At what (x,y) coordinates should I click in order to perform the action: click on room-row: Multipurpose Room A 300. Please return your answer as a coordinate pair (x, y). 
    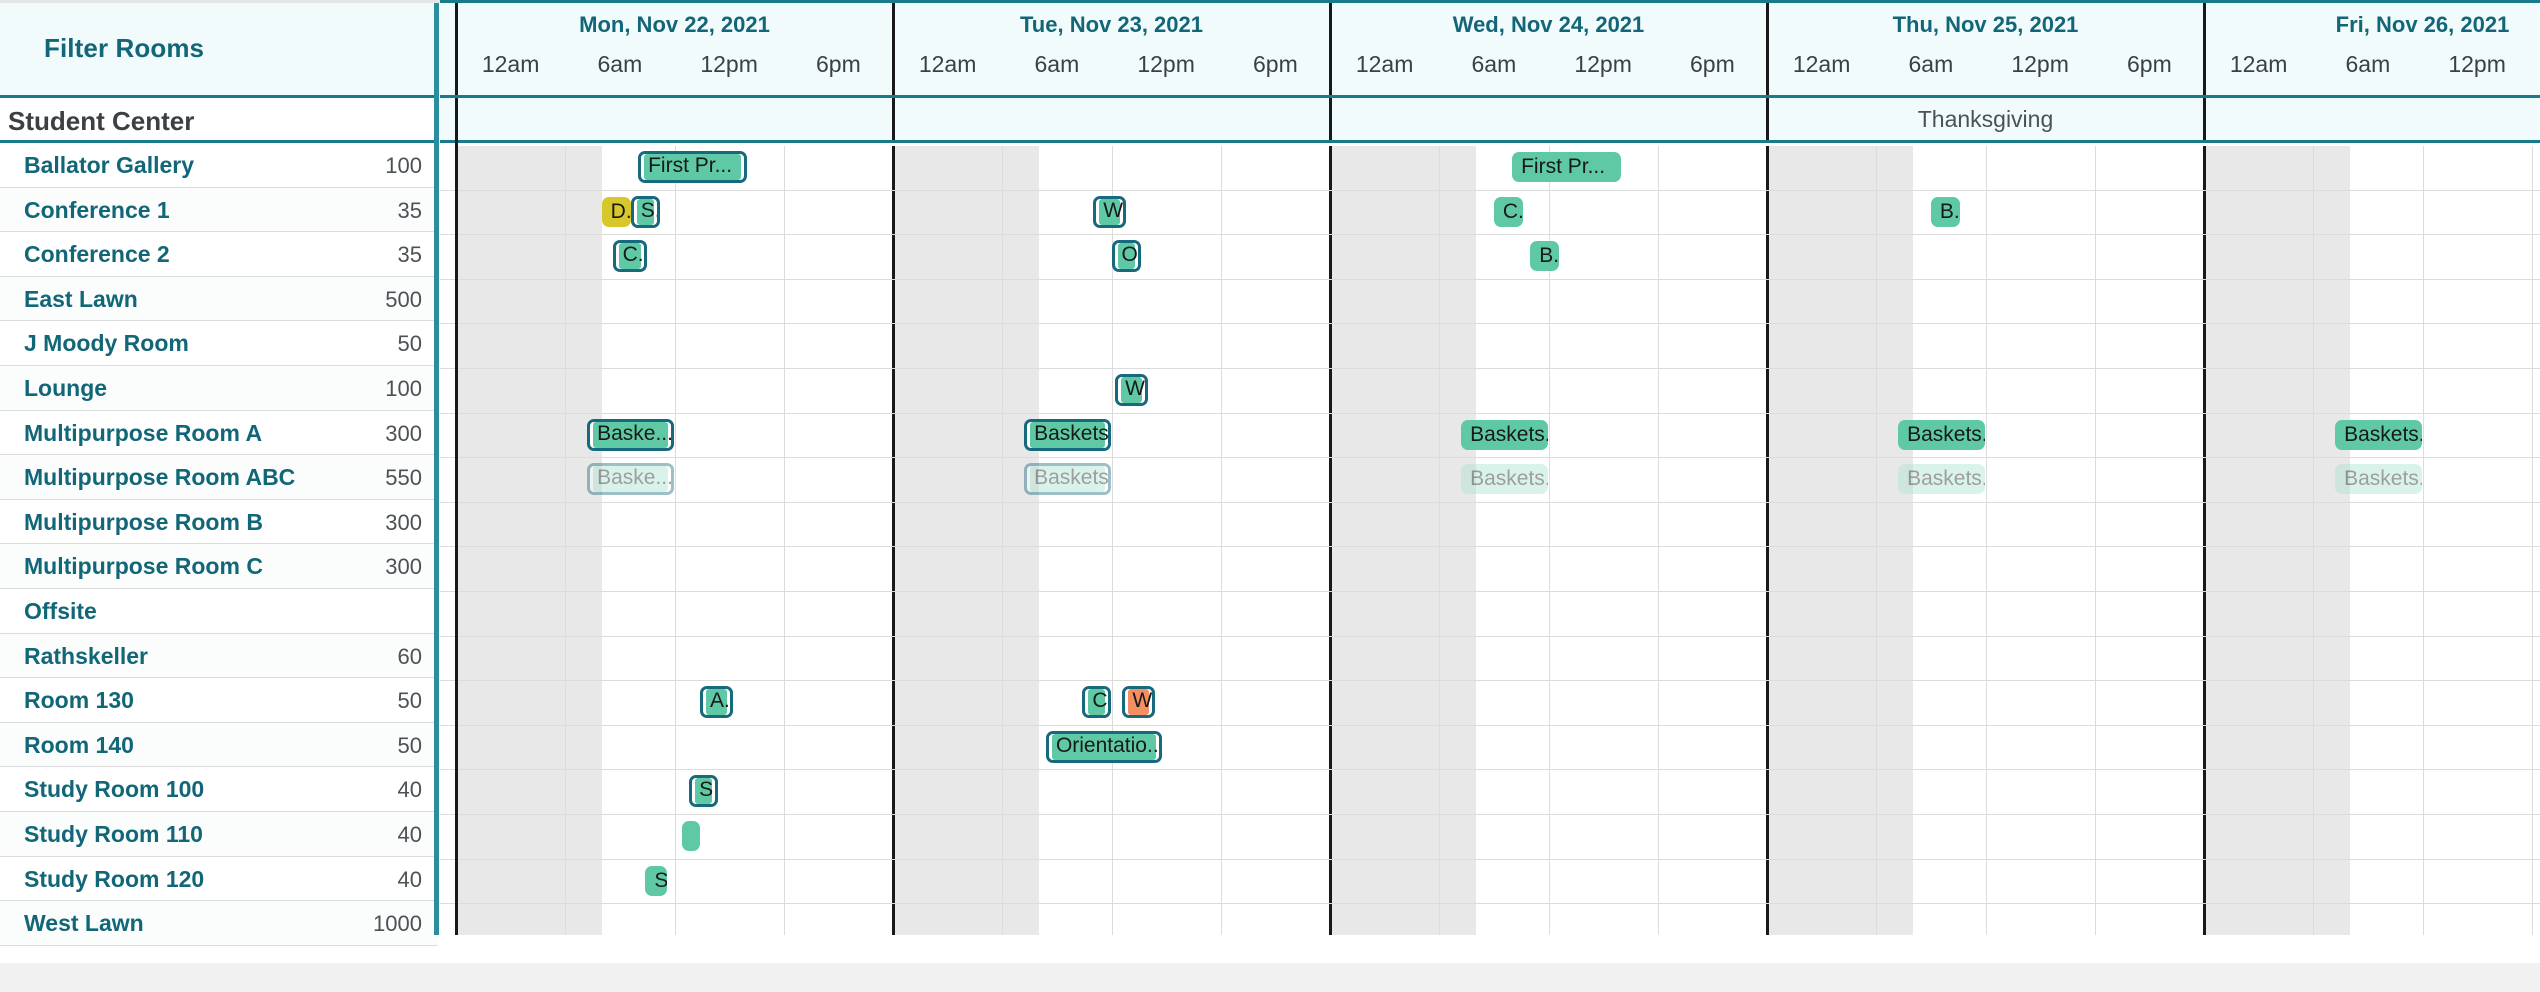
    Looking at the image, I should click on (219, 433).